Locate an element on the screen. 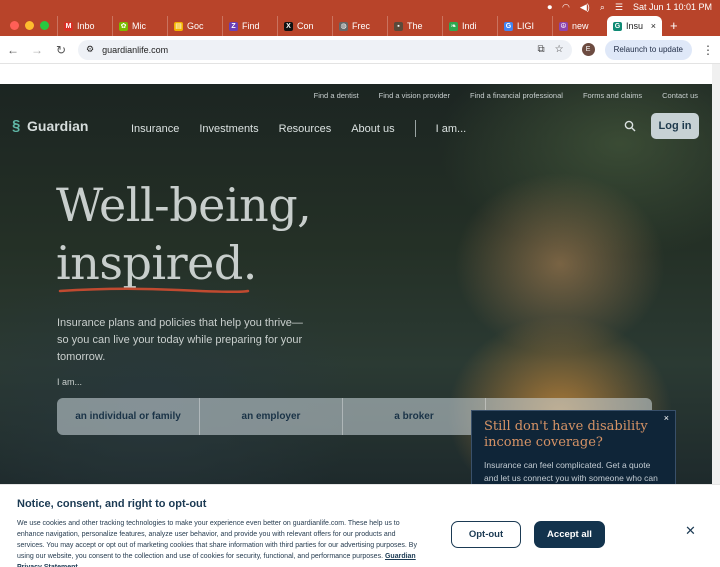 This screenshot has height=567, width=720. tab-label: Indi is located at coordinates (469, 26).